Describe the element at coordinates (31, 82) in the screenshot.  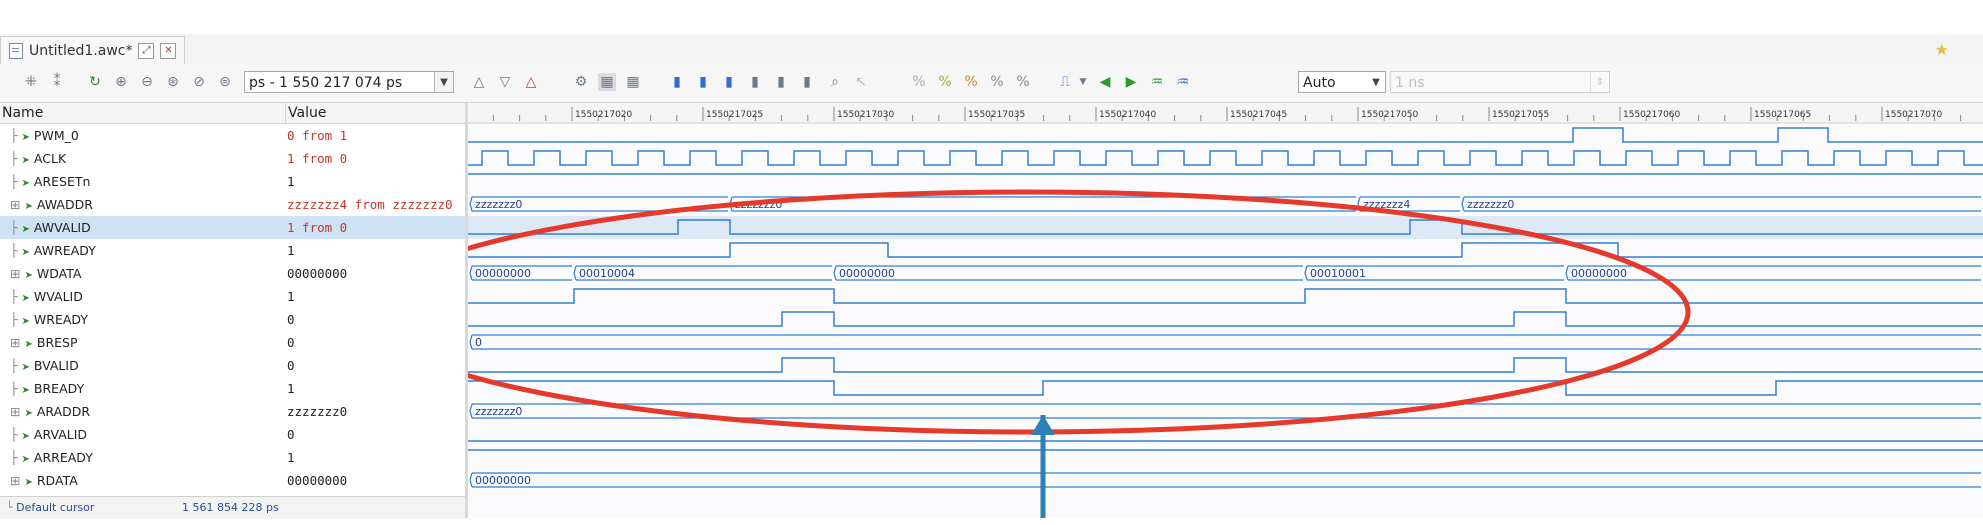
I see `add-signal-icon: ⁜` at that location.